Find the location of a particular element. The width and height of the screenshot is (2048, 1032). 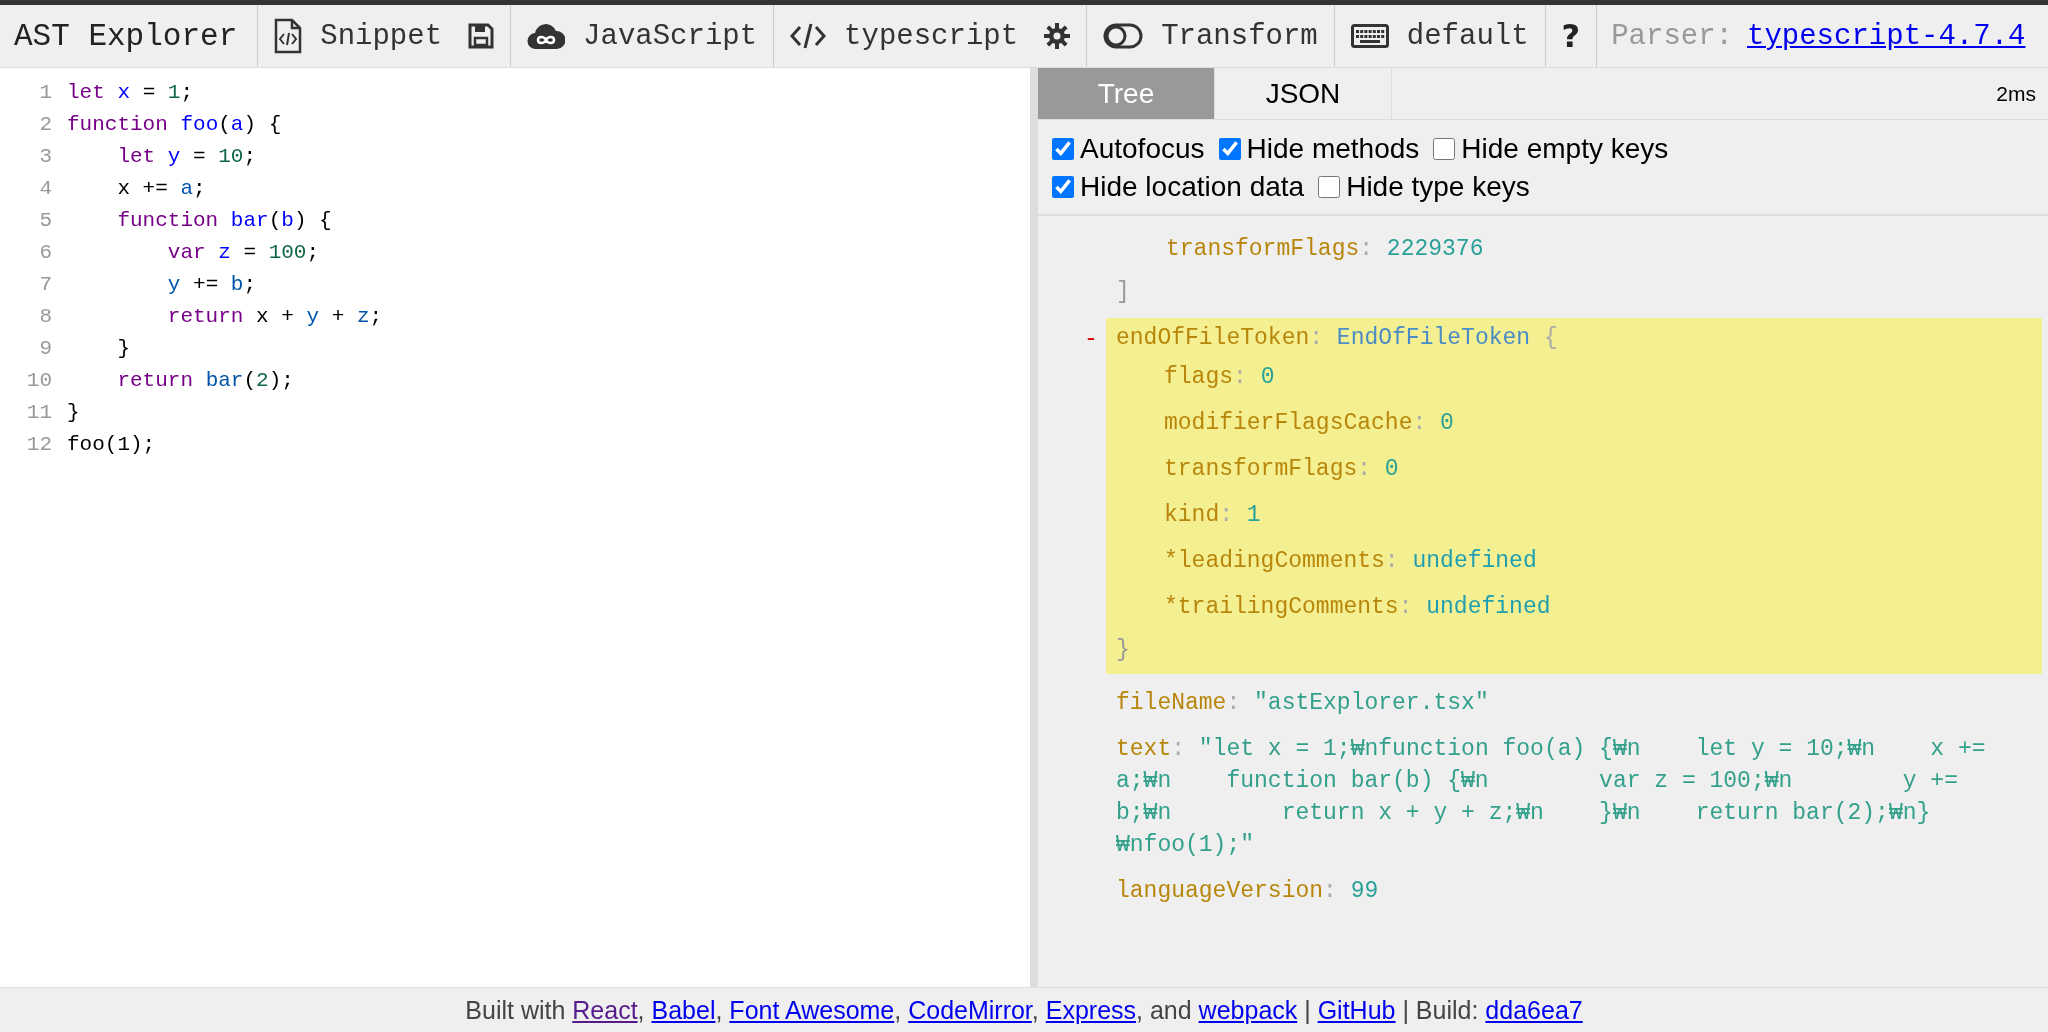

footer-link: Babel is located at coordinates (683, 1009).